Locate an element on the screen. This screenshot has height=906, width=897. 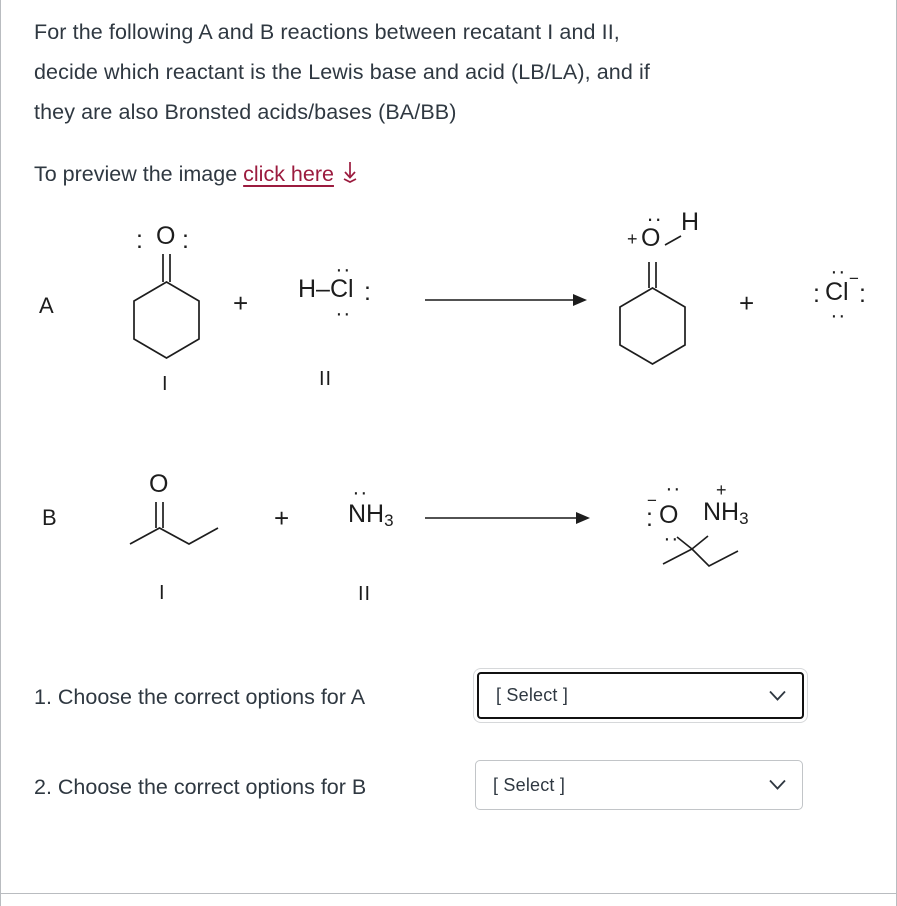
select-for-b: [ Select ] is located at coordinates (639, 785).